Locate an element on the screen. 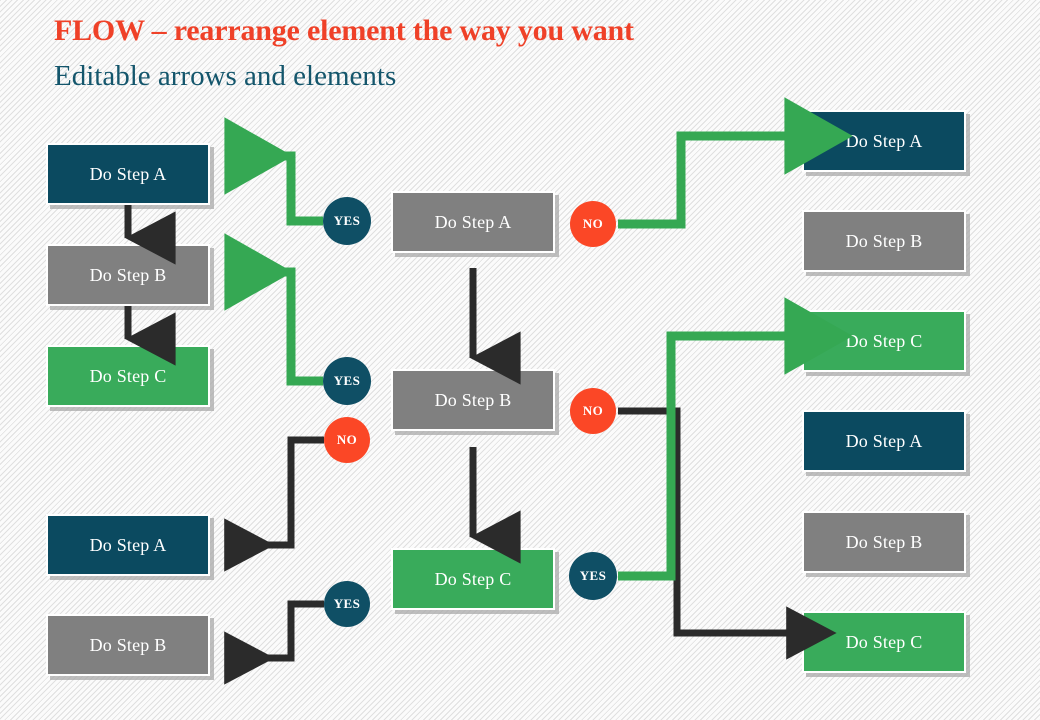 Image resolution: width=1040 pixels, height=720 pixels. badge-yes-mid: YES is located at coordinates (347, 381).